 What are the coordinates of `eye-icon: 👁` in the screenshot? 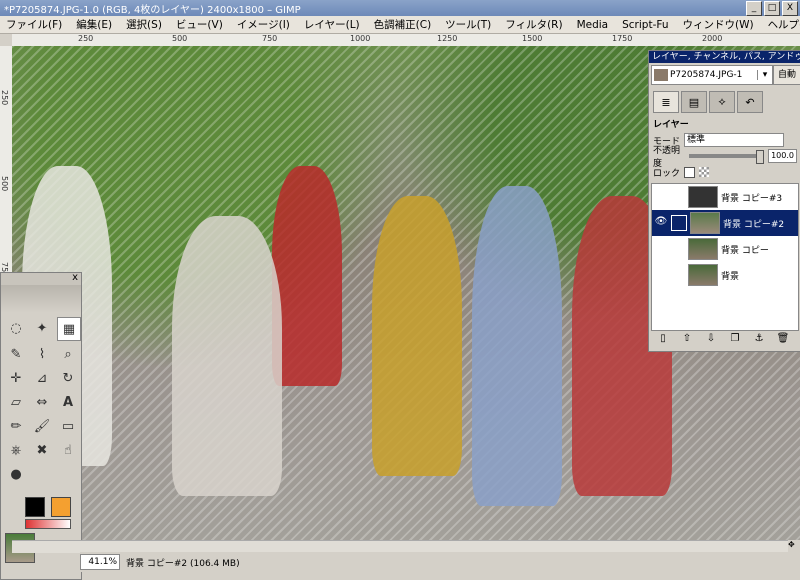 It's located at (661, 223).